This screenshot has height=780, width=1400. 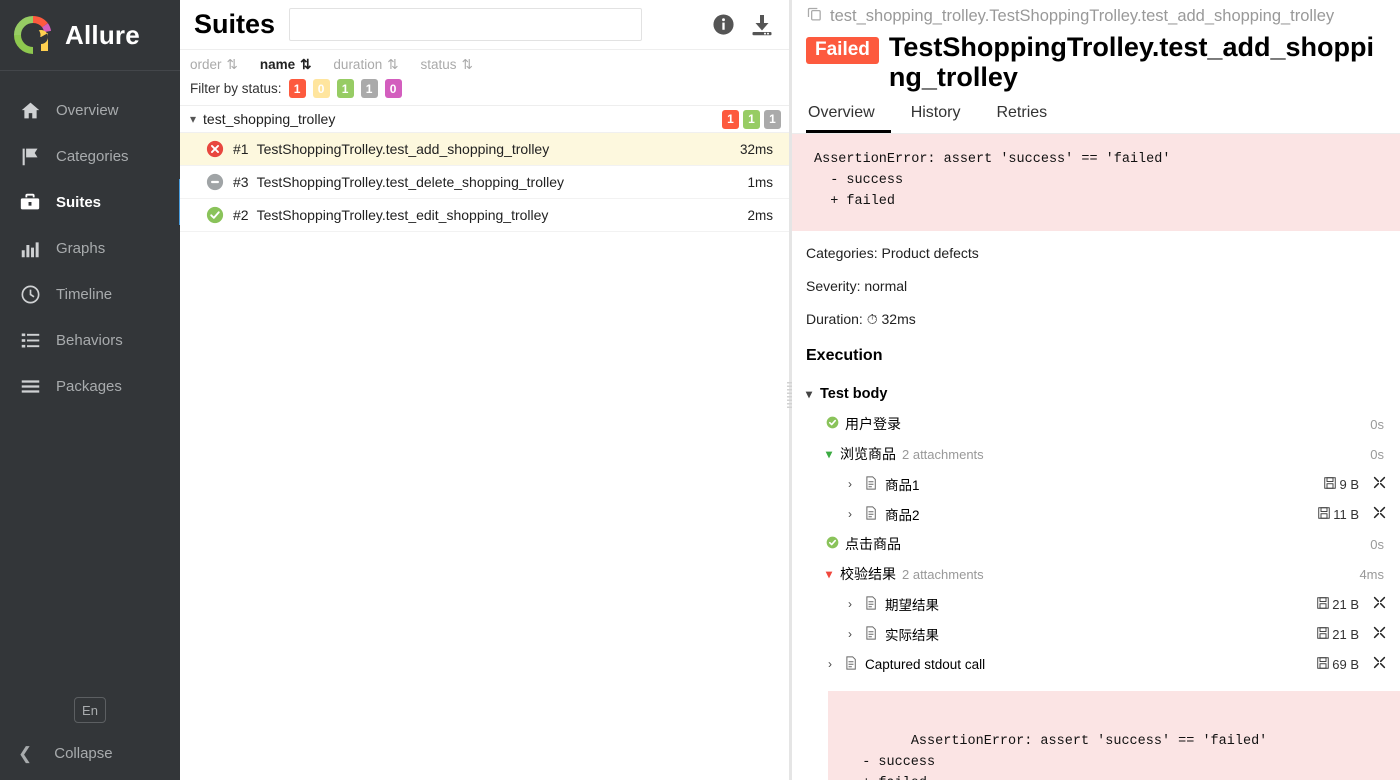 What do you see at coordinates (1103, 319) in the screenshot?
I see `duration-line: Duration: ⏱ 32ms` at bounding box center [1103, 319].